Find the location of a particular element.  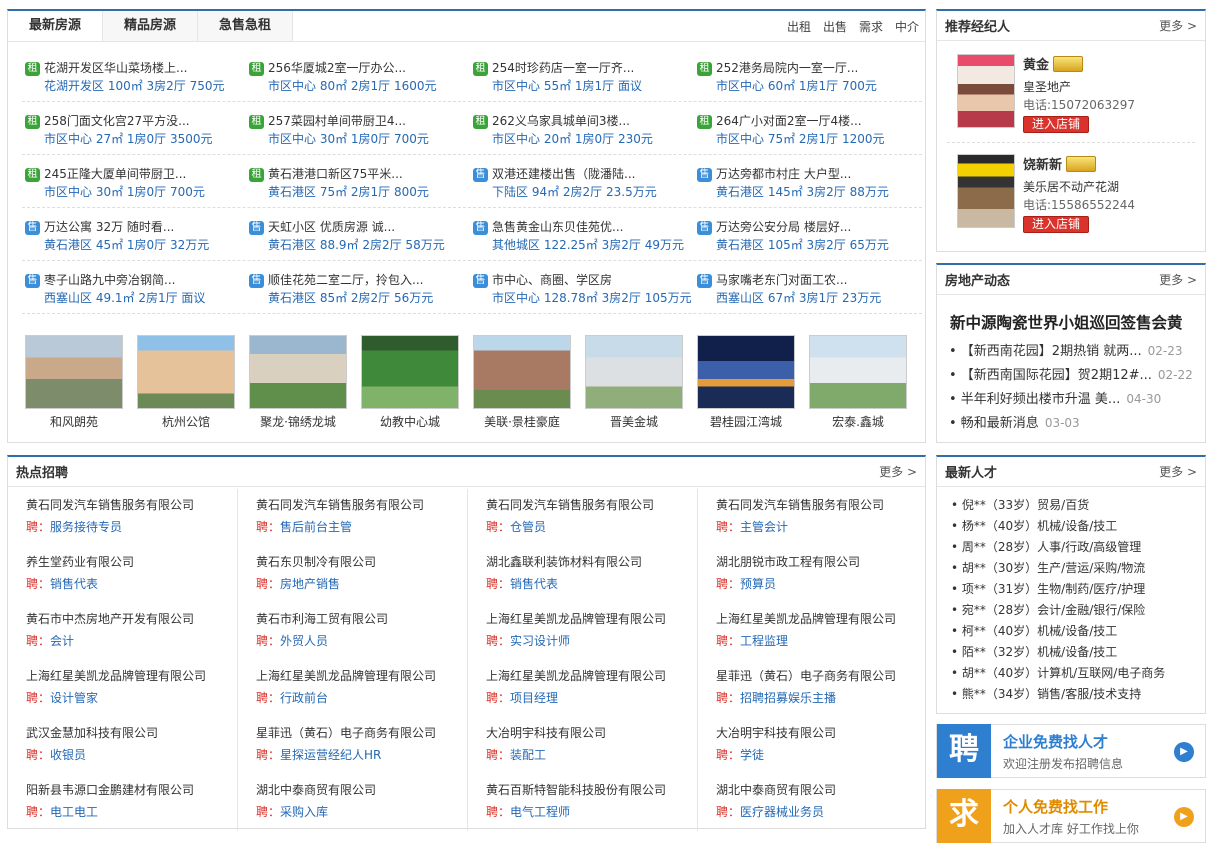

agent-card: 饶新新 美乐居不动产花湖 电话:15586552244 进入店铺 is located at coordinates (1077, 193).